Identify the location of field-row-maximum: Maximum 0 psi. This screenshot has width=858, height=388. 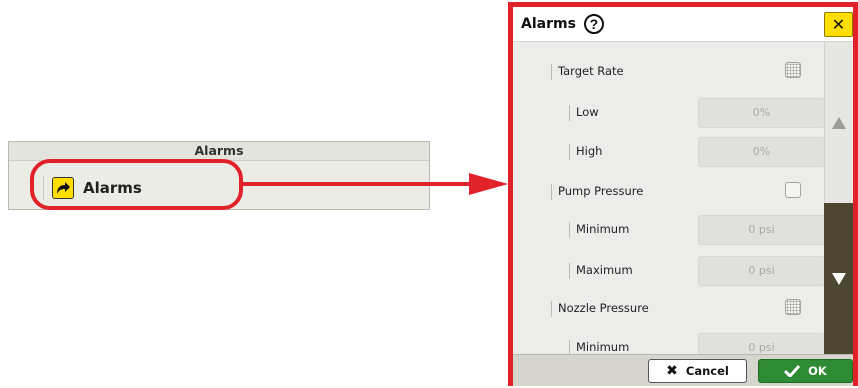
(668, 271).